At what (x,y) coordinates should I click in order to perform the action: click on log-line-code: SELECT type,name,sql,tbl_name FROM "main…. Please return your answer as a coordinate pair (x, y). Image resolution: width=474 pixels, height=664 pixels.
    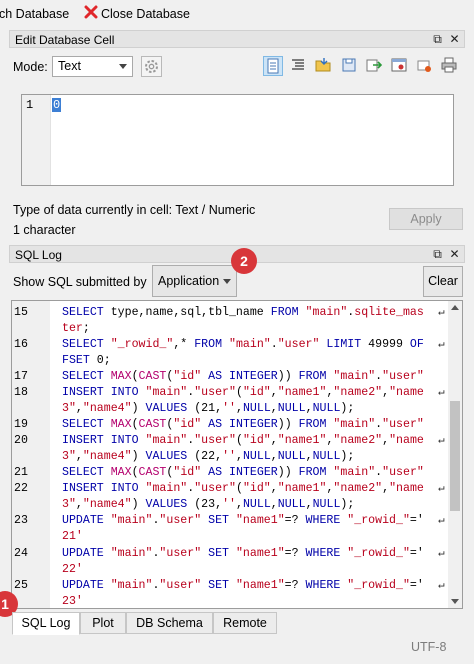
    Looking at the image, I should click on (243, 313).